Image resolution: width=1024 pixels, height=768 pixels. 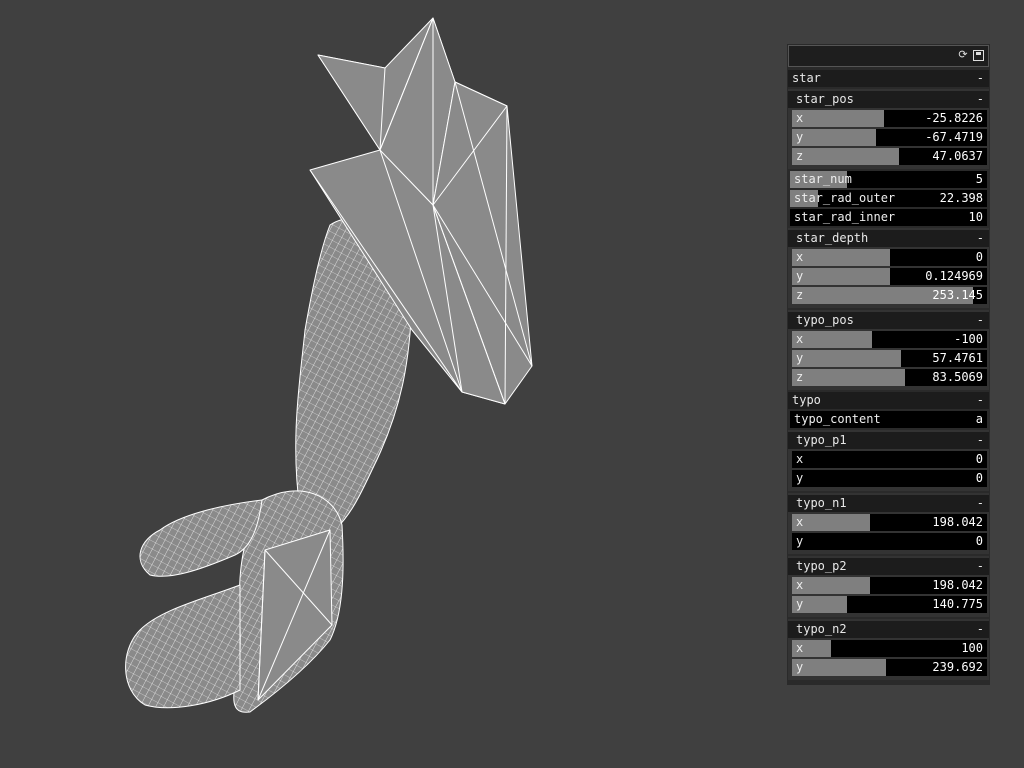 What do you see at coordinates (888, 238) in the screenshot?
I see `subgroup-header-star-depth: star_depth -` at bounding box center [888, 238].